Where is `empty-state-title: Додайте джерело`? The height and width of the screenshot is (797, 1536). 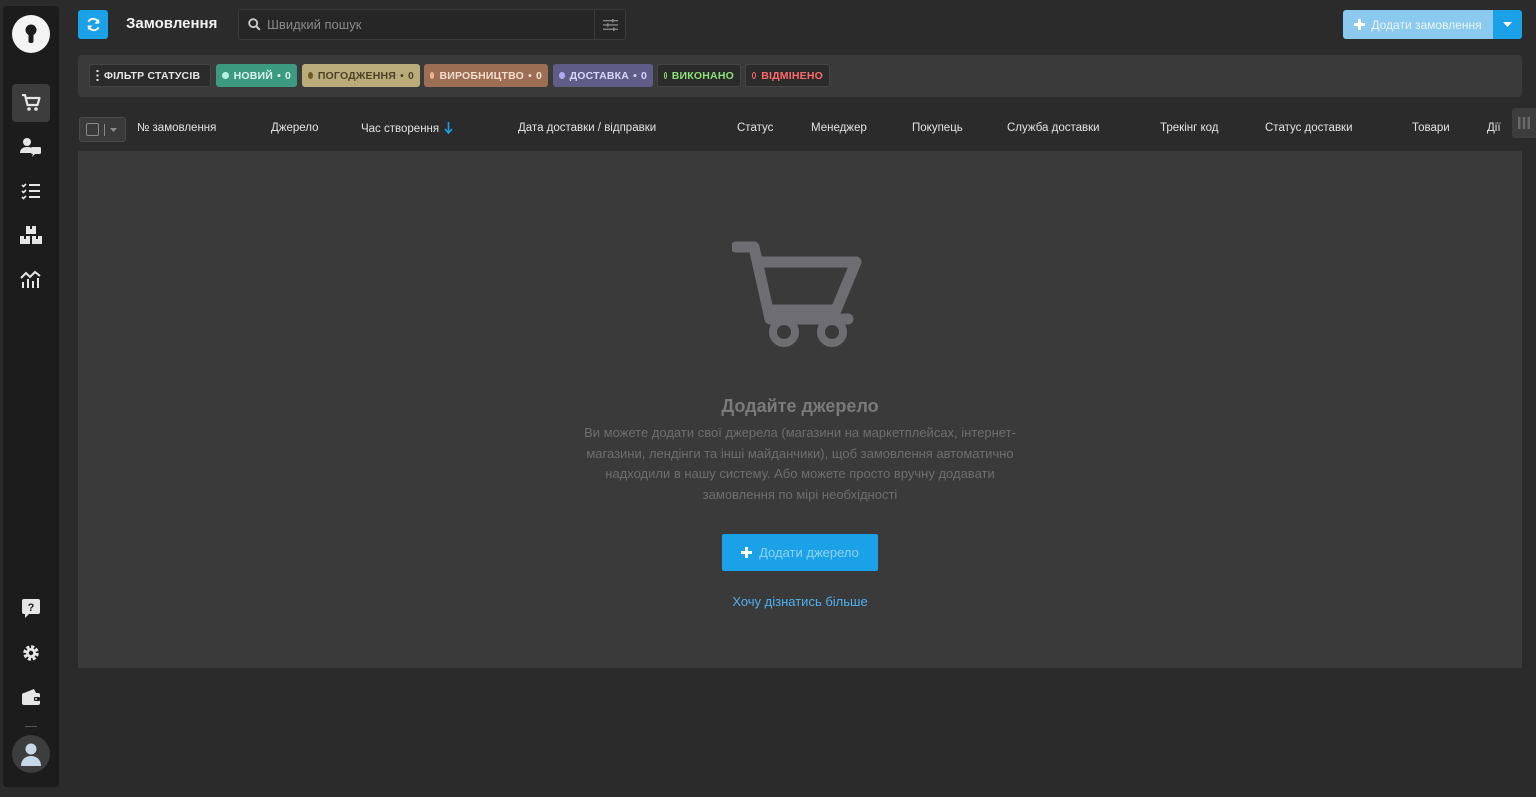 empty-state-title: Додайте джерело is located at coordinates (800, 406).